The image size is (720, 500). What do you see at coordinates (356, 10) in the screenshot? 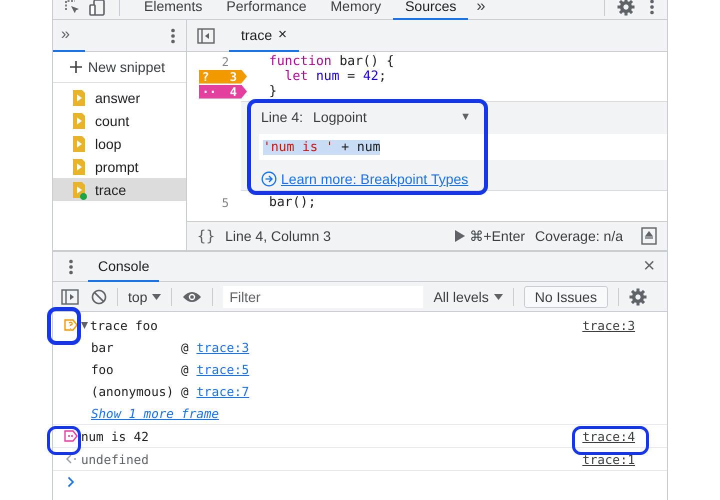
I see `panel-tab: Memory` at bounding box center [356, 10].